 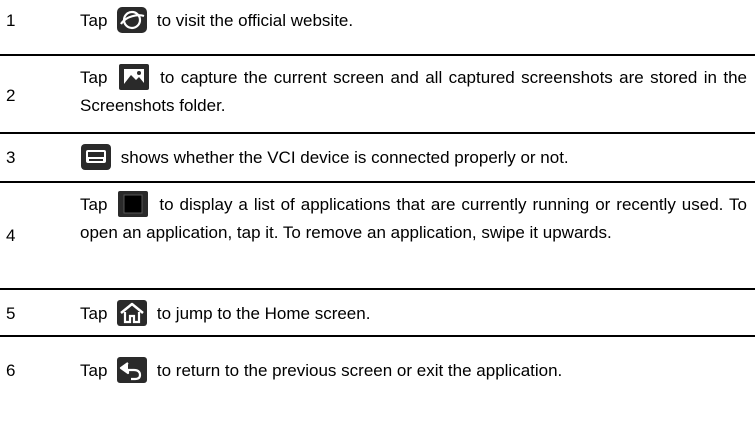 What do you see at coordinates (133, 203) in the screenshot?
I see `recent-apps-icon` at bounding box center [133, 203].